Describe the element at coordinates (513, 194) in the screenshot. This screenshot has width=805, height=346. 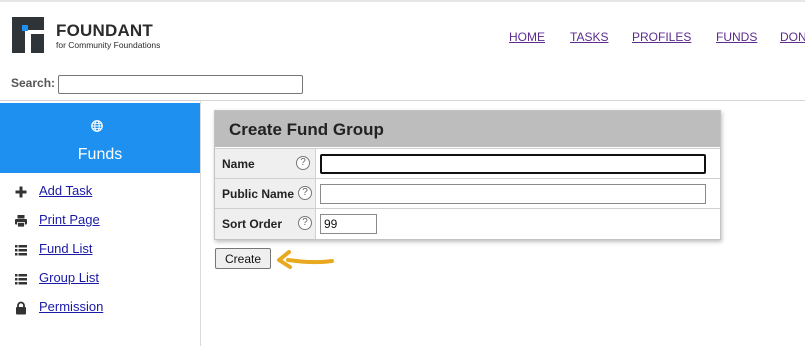
I see `public-name-input` at that location.